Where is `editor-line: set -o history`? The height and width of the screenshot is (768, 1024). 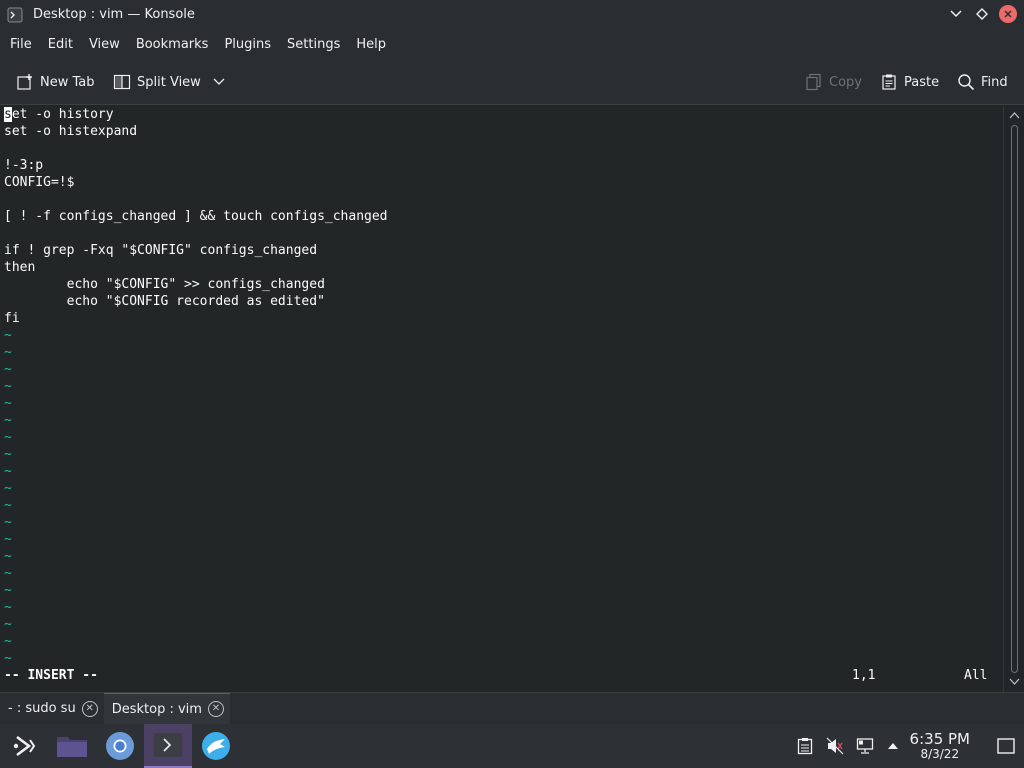
editor-line: set -o history is located at coordinates (59, 114).